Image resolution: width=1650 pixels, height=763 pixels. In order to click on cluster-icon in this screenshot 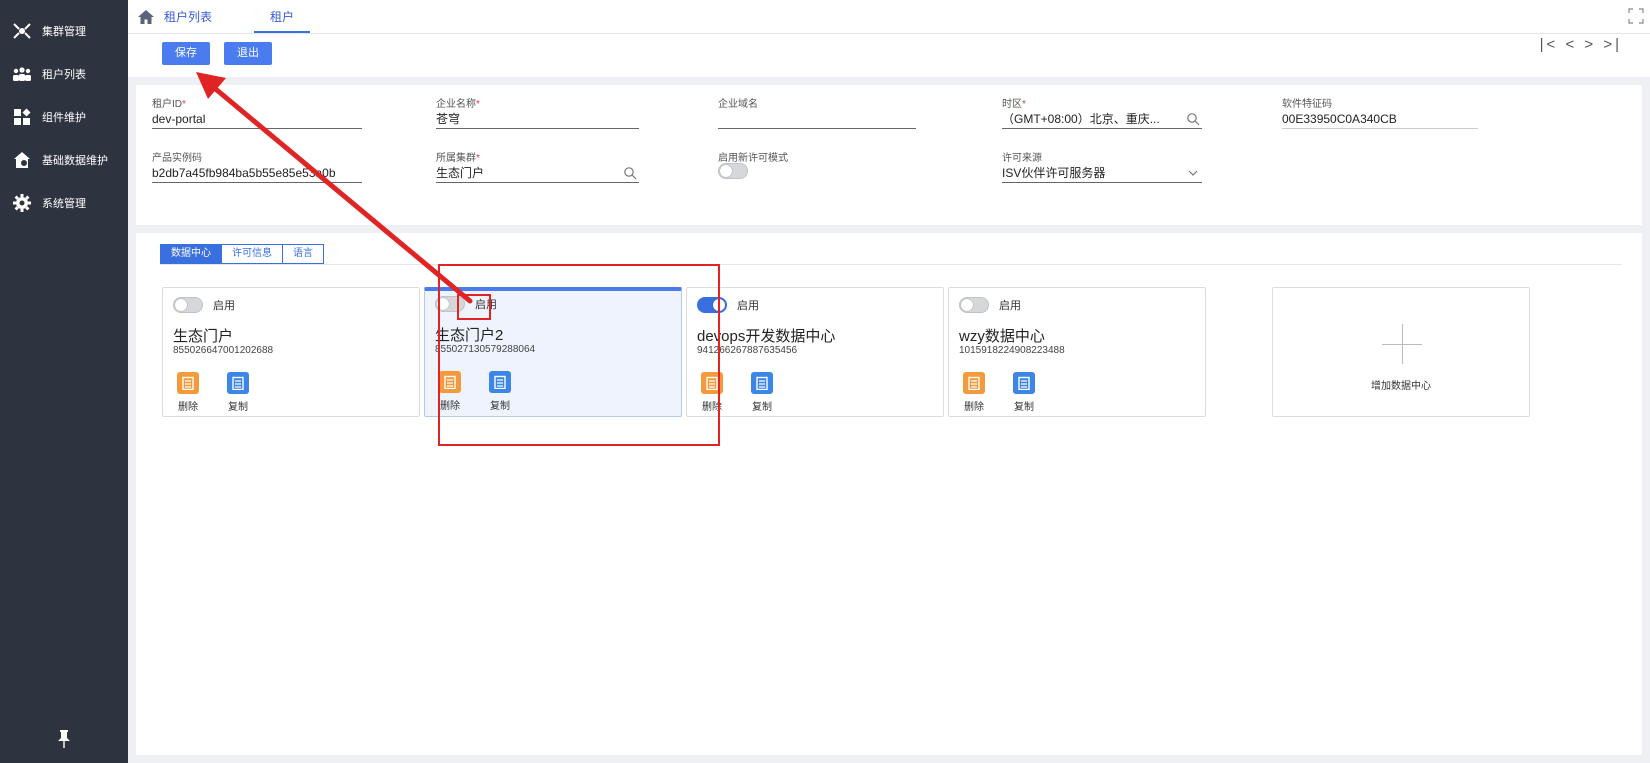, I will do `click(22, 31)`.